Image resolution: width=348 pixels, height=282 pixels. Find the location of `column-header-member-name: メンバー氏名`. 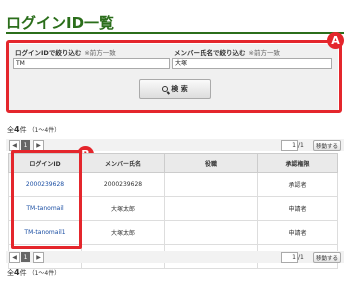

column-header-member-name: メンバー氏名 is located at coordinates (123, 163).